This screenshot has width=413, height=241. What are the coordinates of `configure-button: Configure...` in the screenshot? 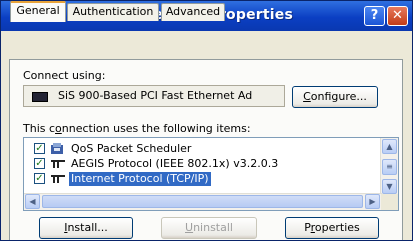 It's located at (335, 97).